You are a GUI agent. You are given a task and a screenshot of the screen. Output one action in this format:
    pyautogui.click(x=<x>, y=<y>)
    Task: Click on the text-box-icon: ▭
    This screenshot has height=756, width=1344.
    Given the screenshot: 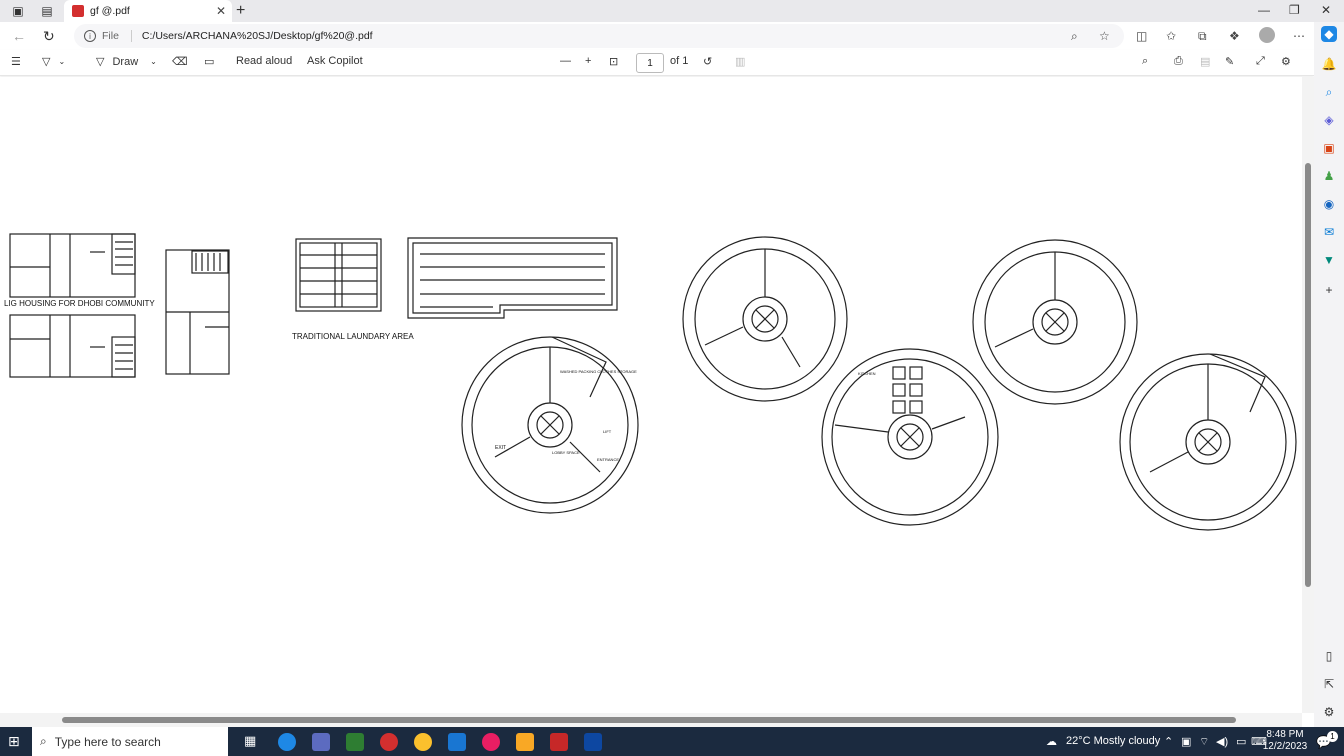 What is the action you would take?
    pyautogui.click(x=209, y=61)
    